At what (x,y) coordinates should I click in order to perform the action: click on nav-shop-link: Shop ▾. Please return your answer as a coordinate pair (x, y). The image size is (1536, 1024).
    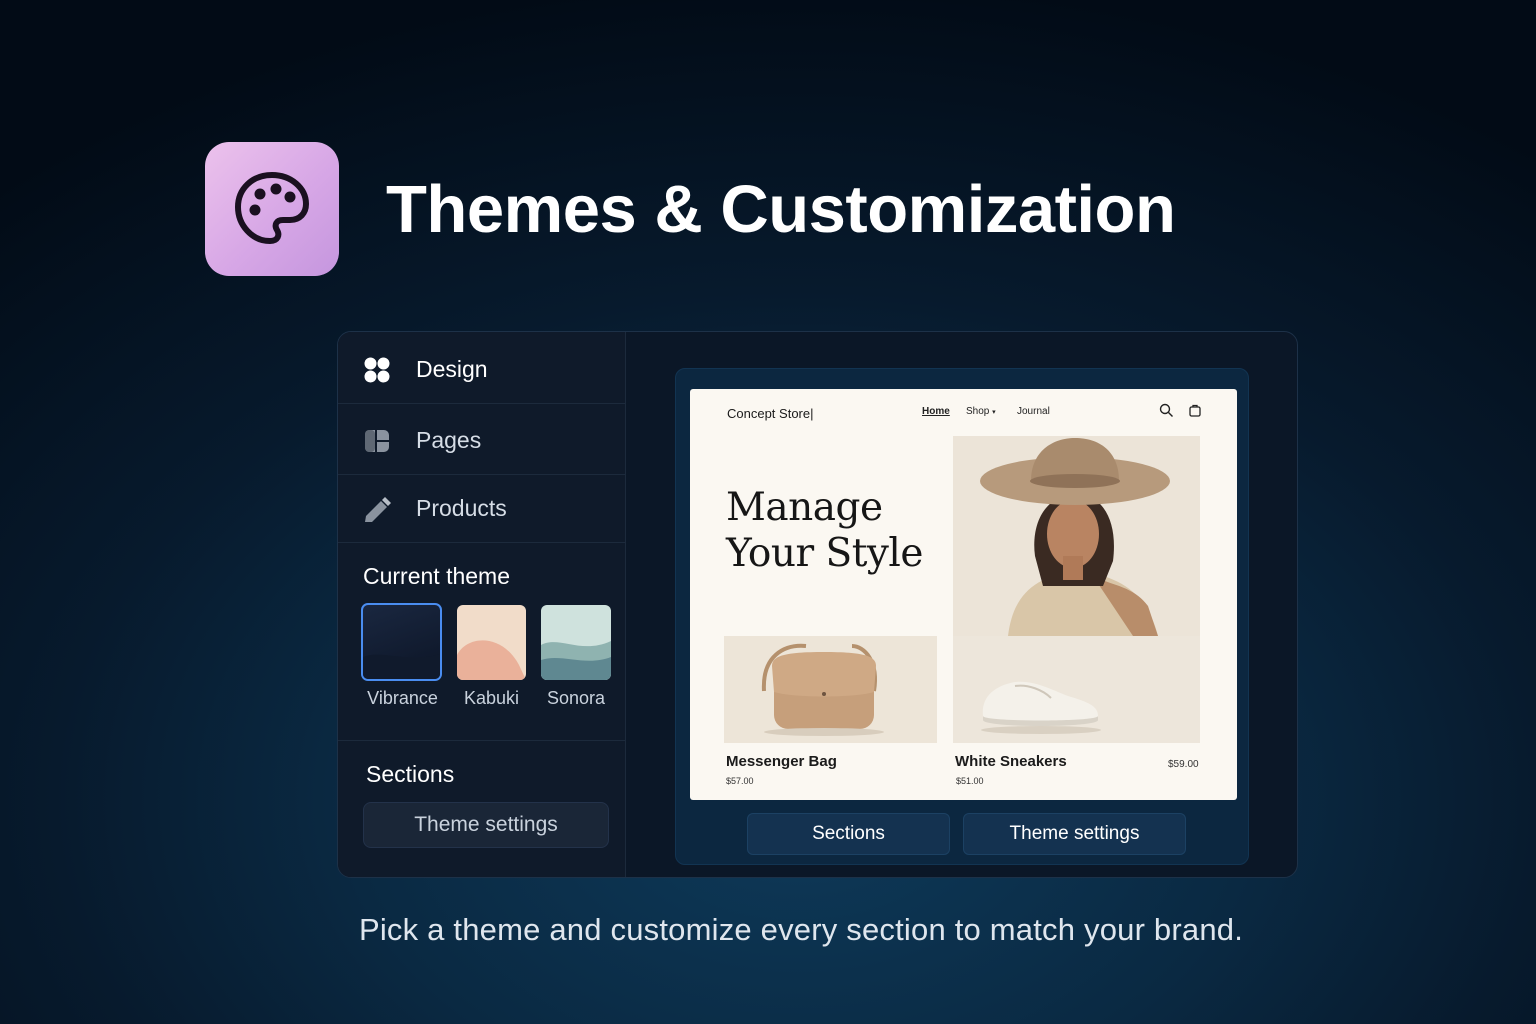
    Looking at the image, I should click on (981, 411).